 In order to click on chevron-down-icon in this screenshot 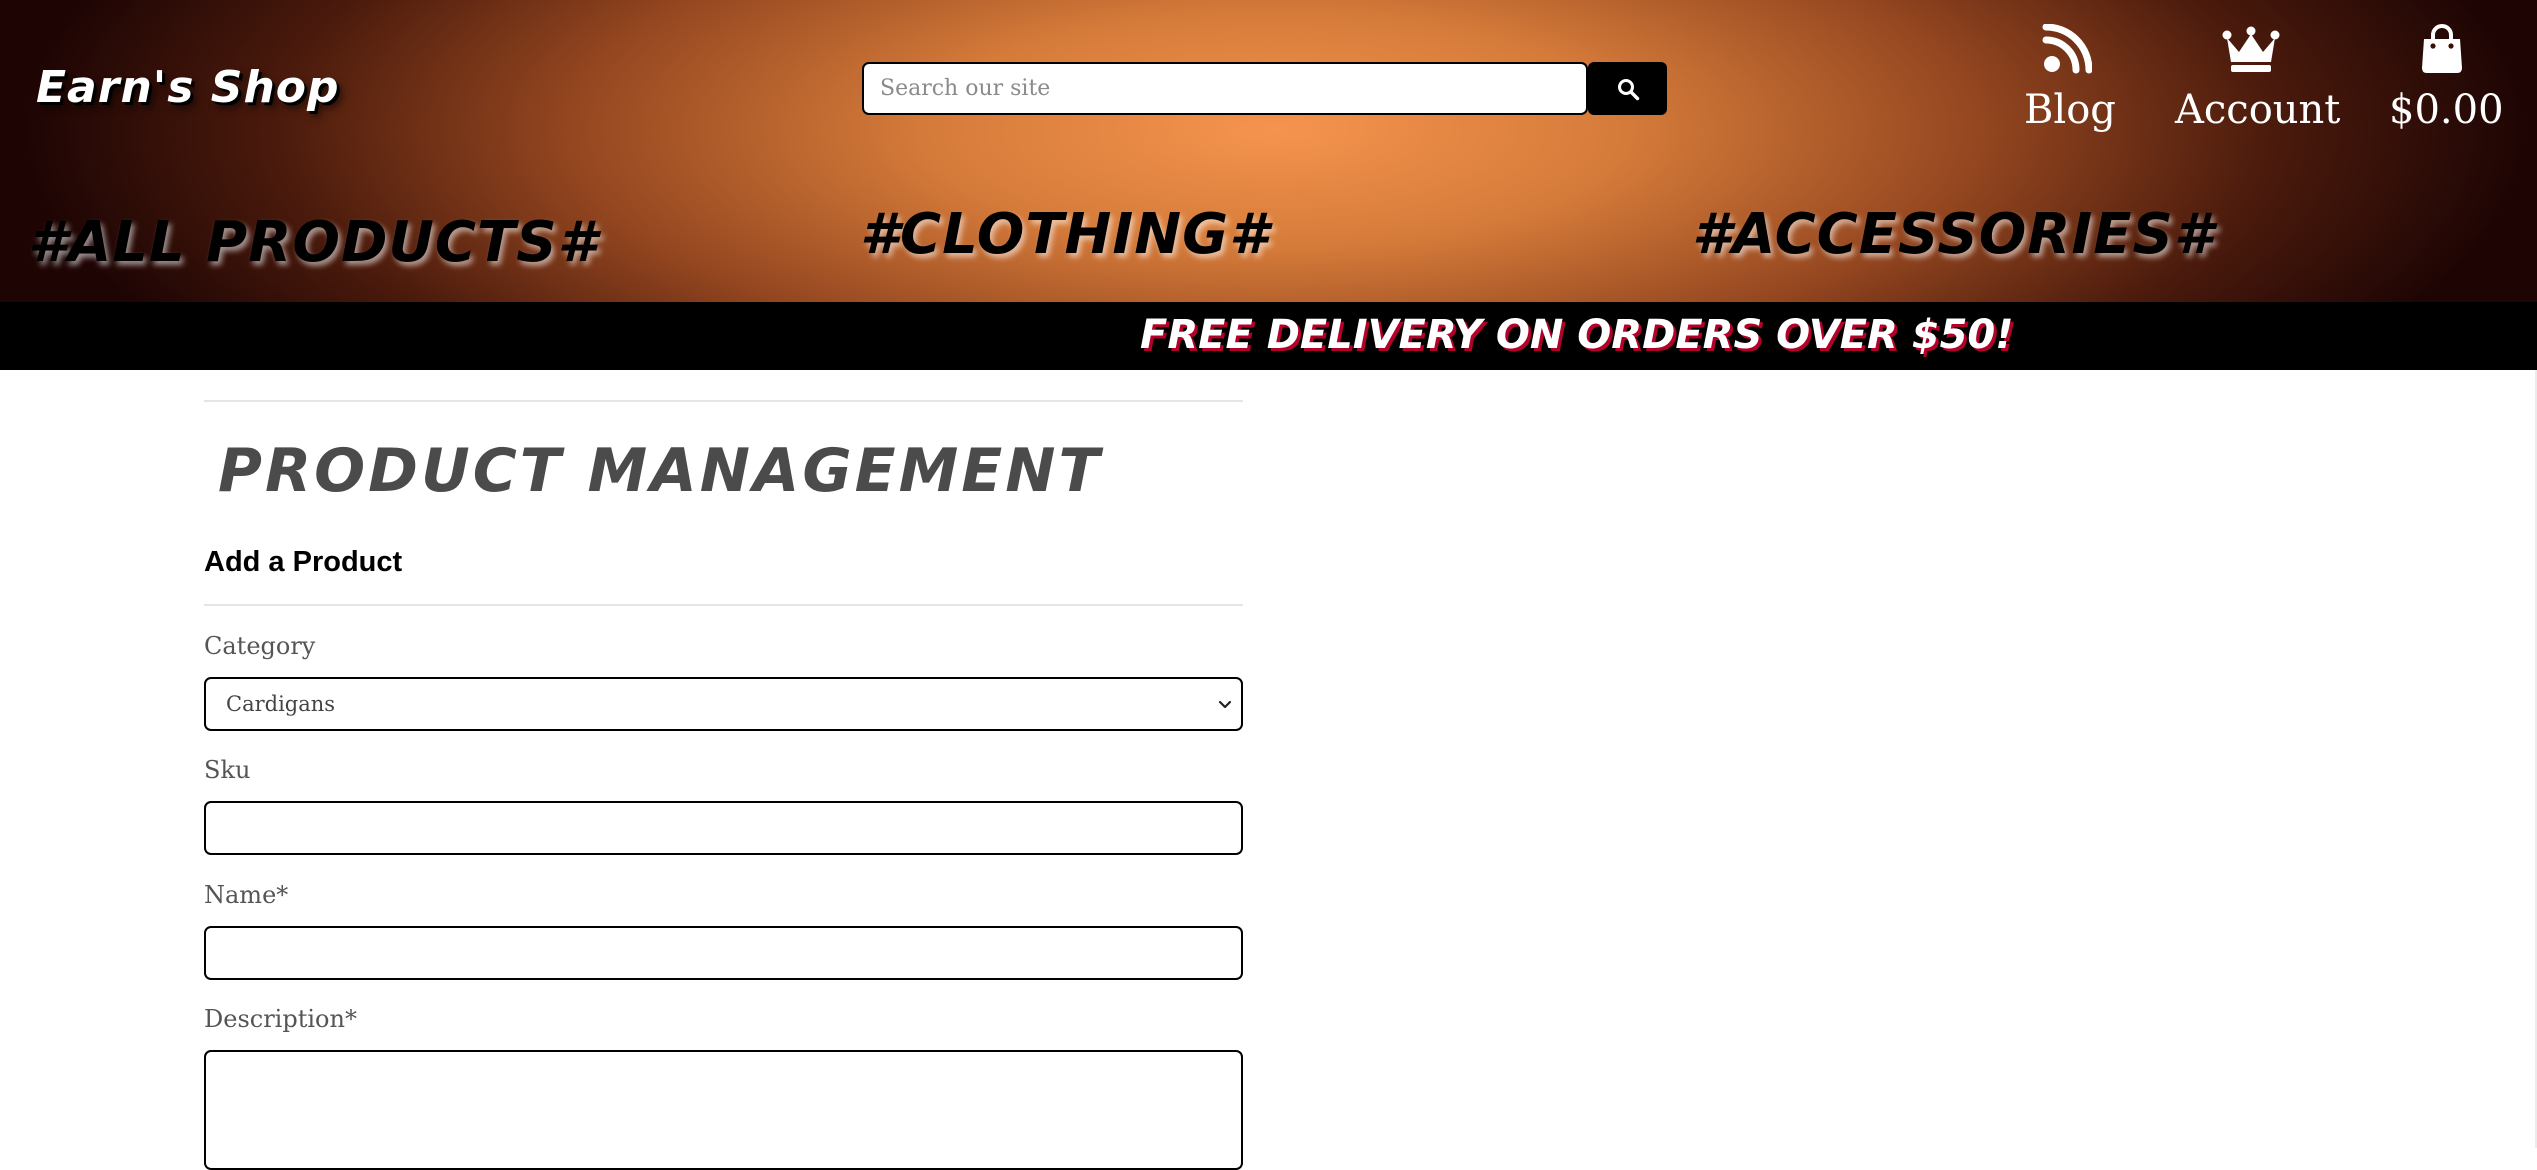, I will do `click(1225, 704)`.